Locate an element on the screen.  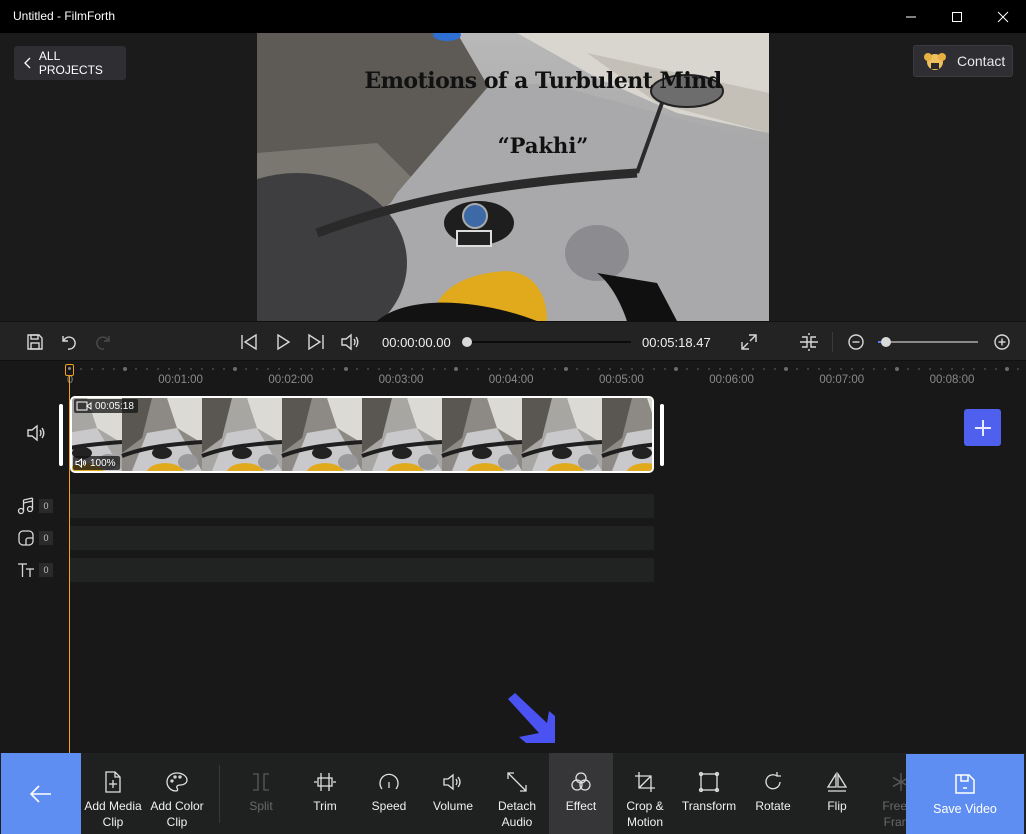
skip-back-icon is located at coordinates (249, 342).